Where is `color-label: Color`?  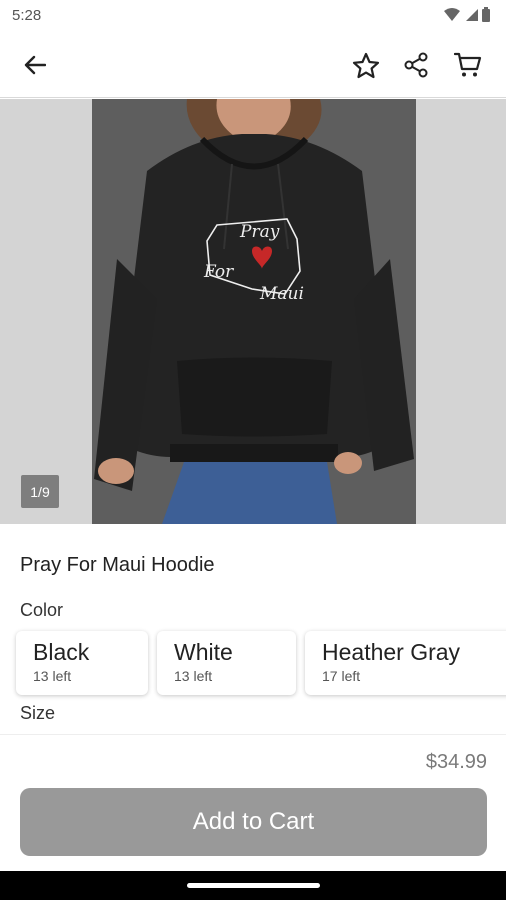
color-label: Color is located at coordinates (42, 610).